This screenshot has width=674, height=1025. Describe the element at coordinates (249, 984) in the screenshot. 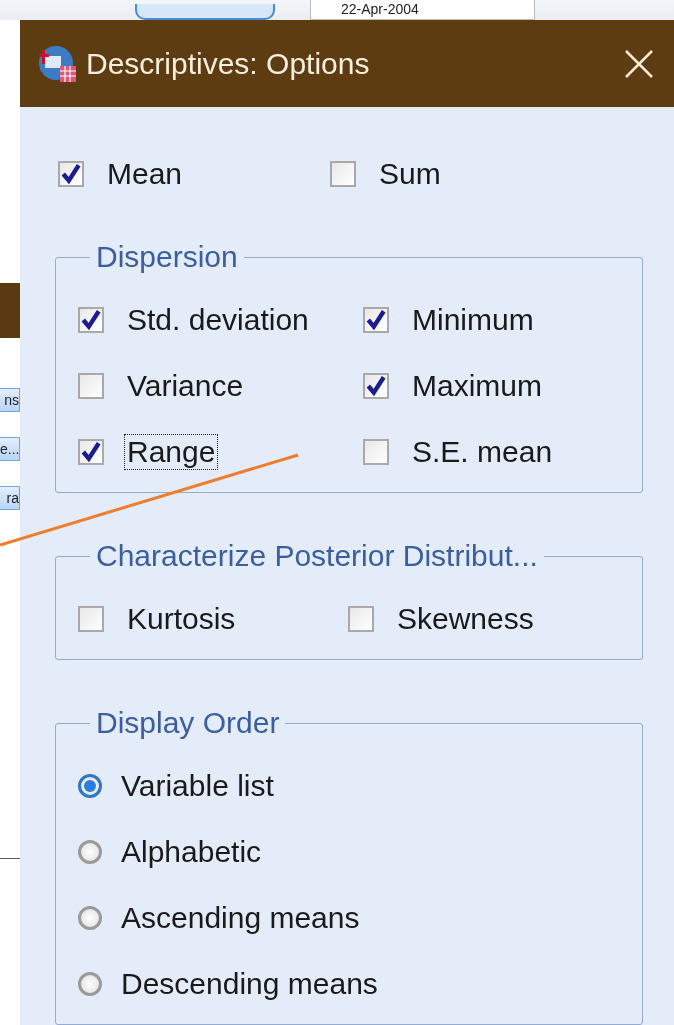

I see `radio-label: Descending means` at that location.